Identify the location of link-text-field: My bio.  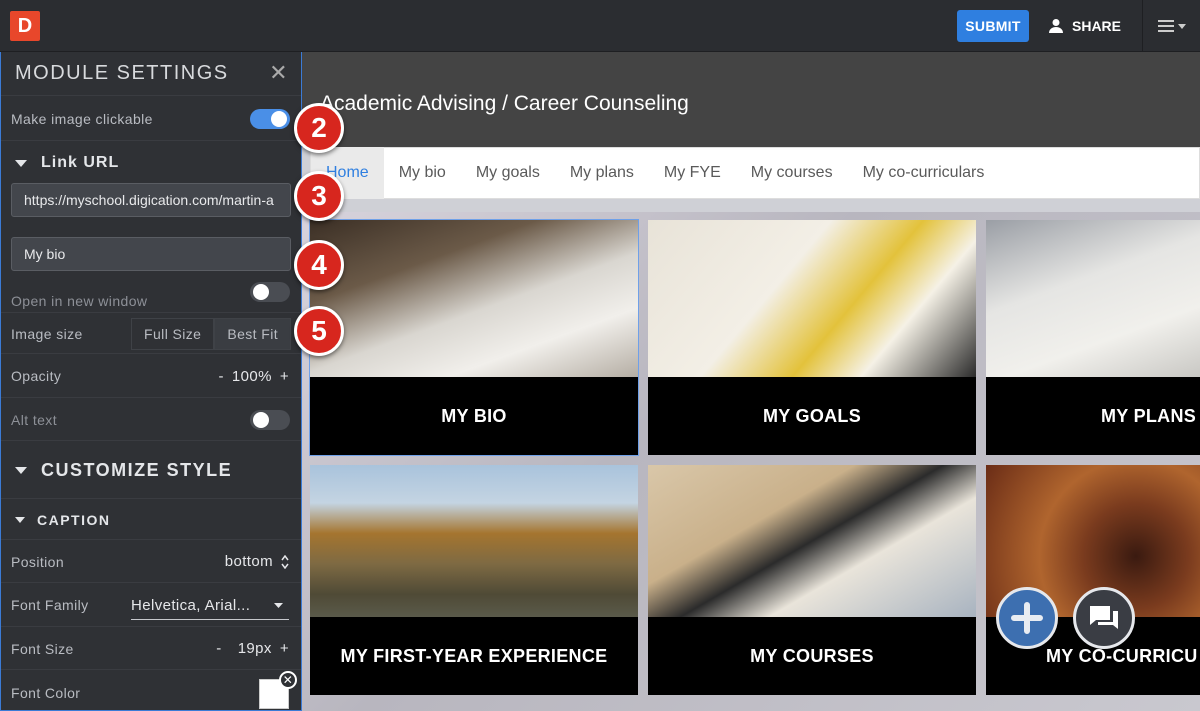
(151, 254).